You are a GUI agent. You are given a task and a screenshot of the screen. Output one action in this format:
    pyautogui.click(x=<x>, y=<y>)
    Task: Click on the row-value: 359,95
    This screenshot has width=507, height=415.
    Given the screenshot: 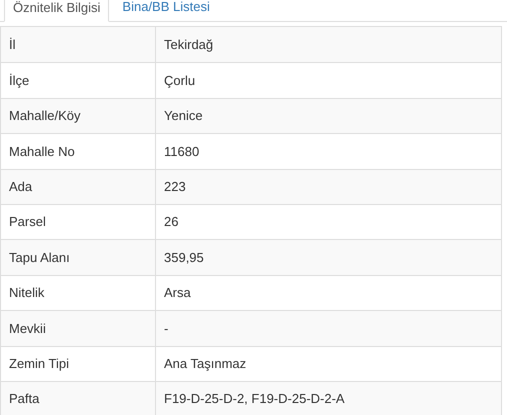 What is the action you would take?
    pyautogui.click(x=184, y=257)
    